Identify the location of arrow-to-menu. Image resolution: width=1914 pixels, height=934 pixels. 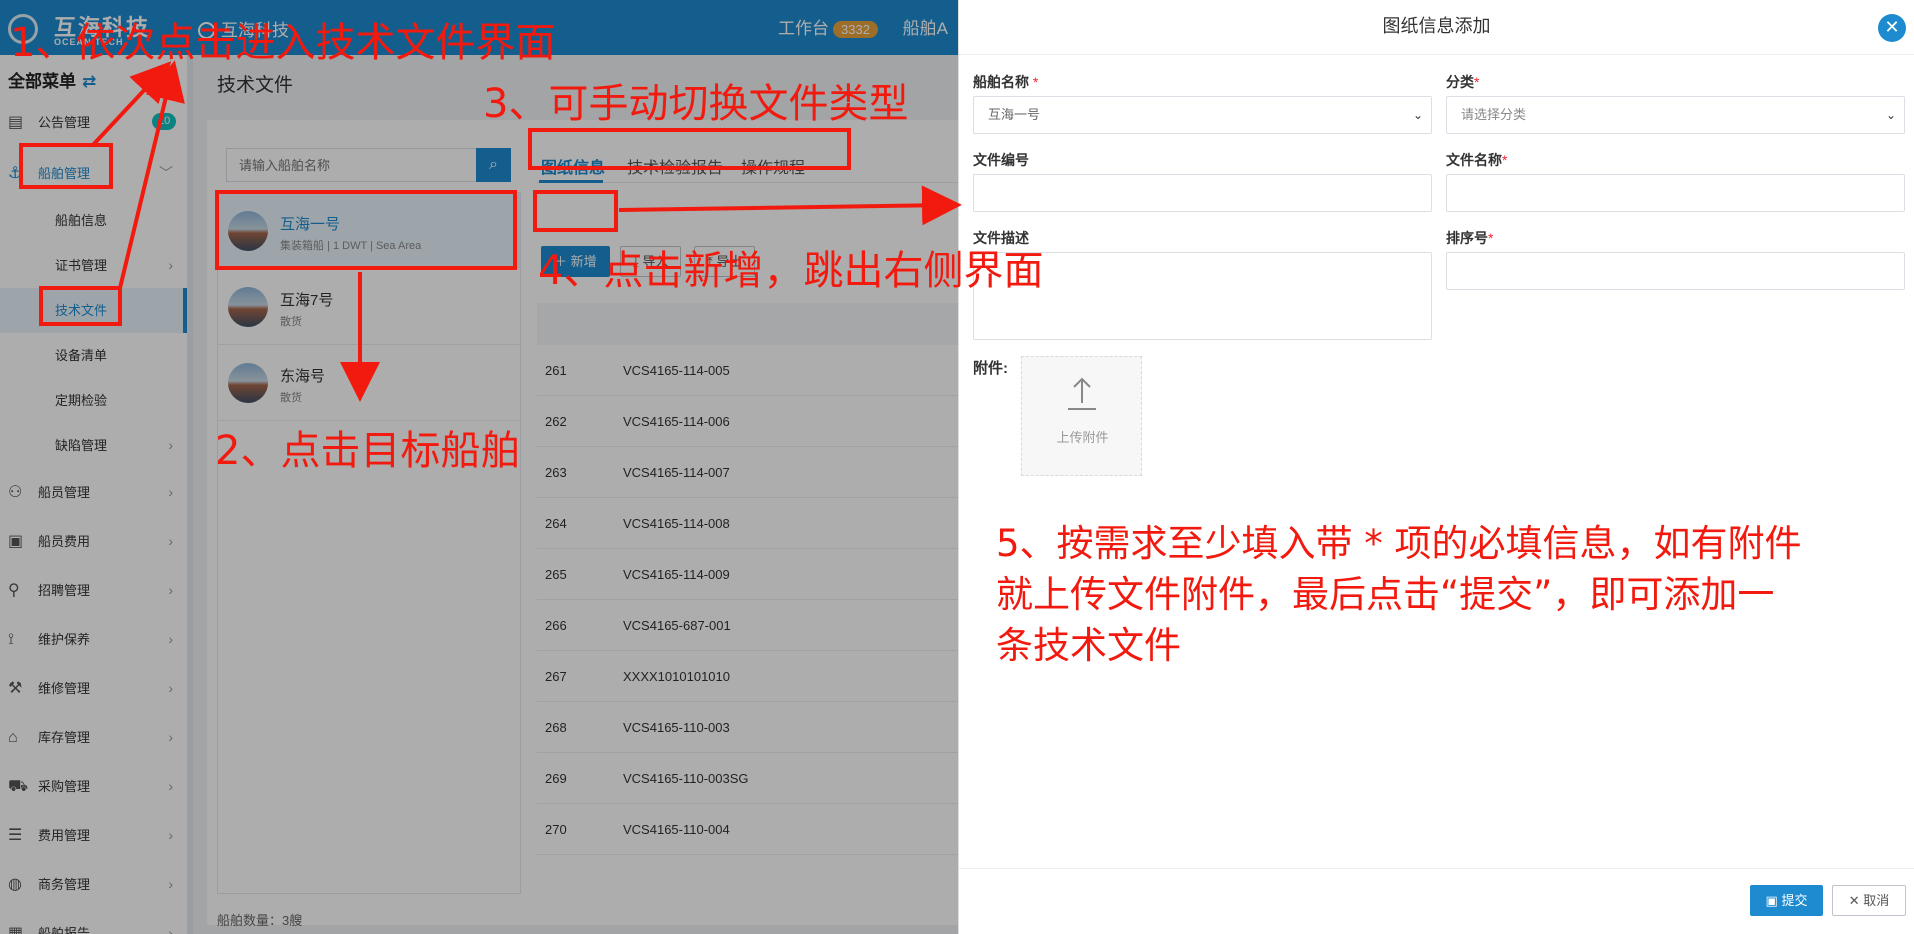
(131, 104).